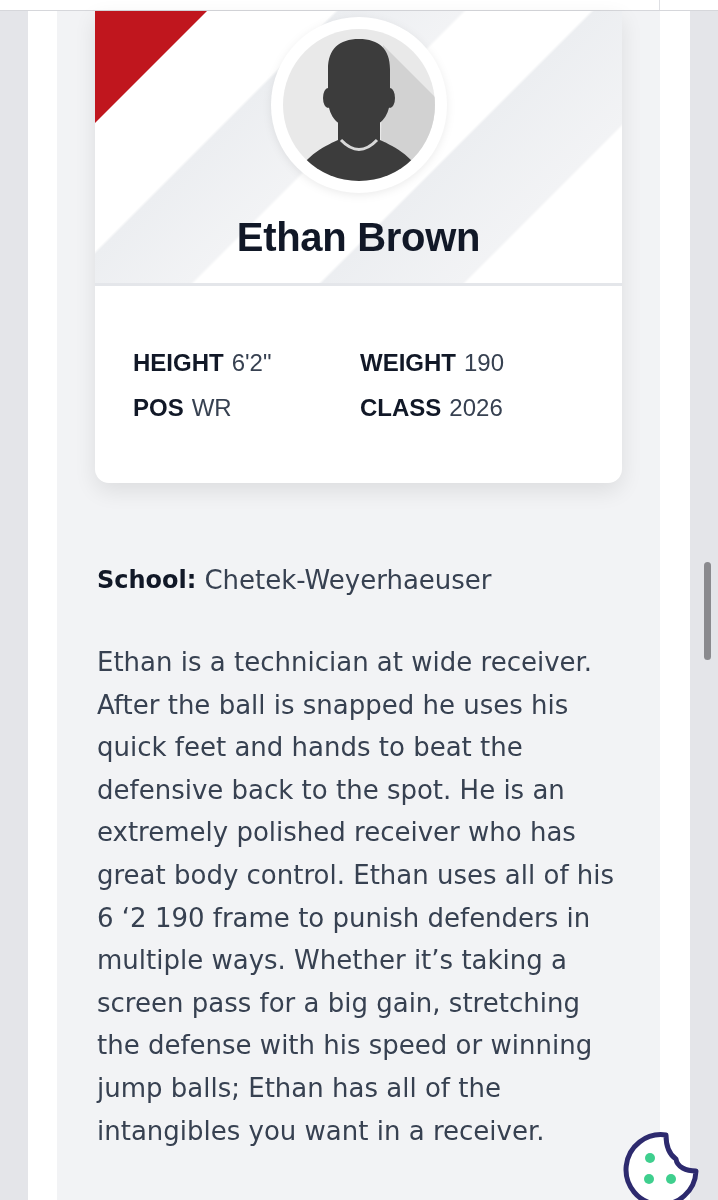 This screenshot has height=1200, width=718. Describe the element at coordinates (408, 363) in the screenshot. I see `stat-label: WEIGHT` at that location.